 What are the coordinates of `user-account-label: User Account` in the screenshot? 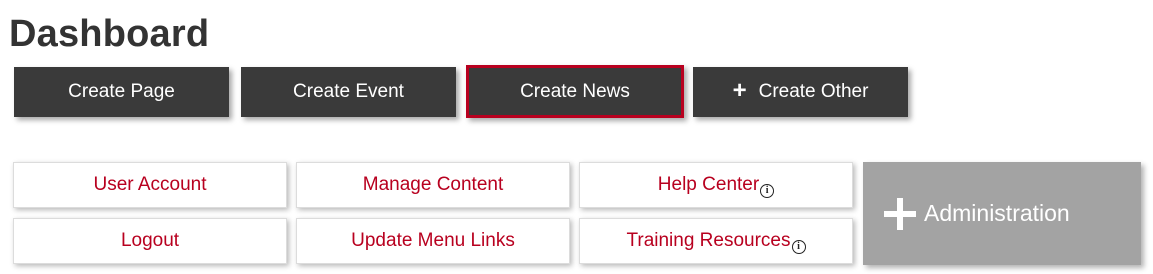 It's located at (150, 184).